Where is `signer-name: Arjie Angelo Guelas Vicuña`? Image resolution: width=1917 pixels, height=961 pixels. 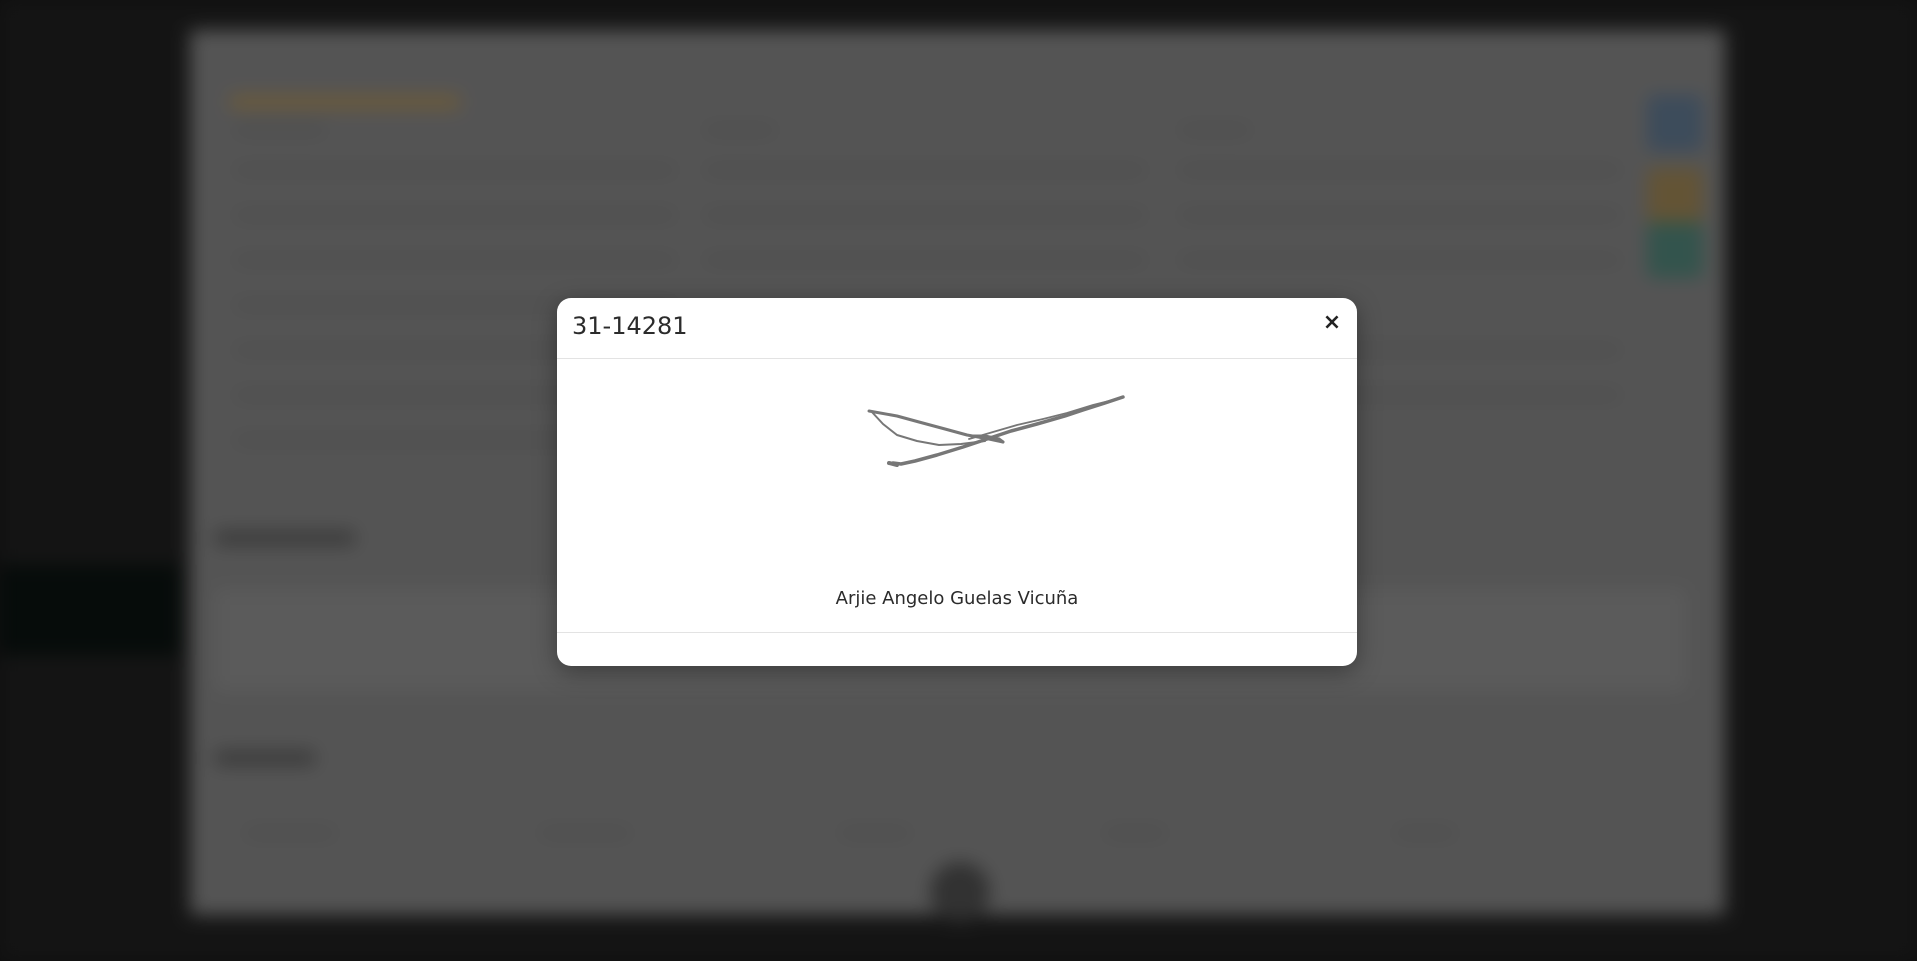
signer-name: Arjie Angelo Guelas Vicuña is located at coordinates (957, 598).